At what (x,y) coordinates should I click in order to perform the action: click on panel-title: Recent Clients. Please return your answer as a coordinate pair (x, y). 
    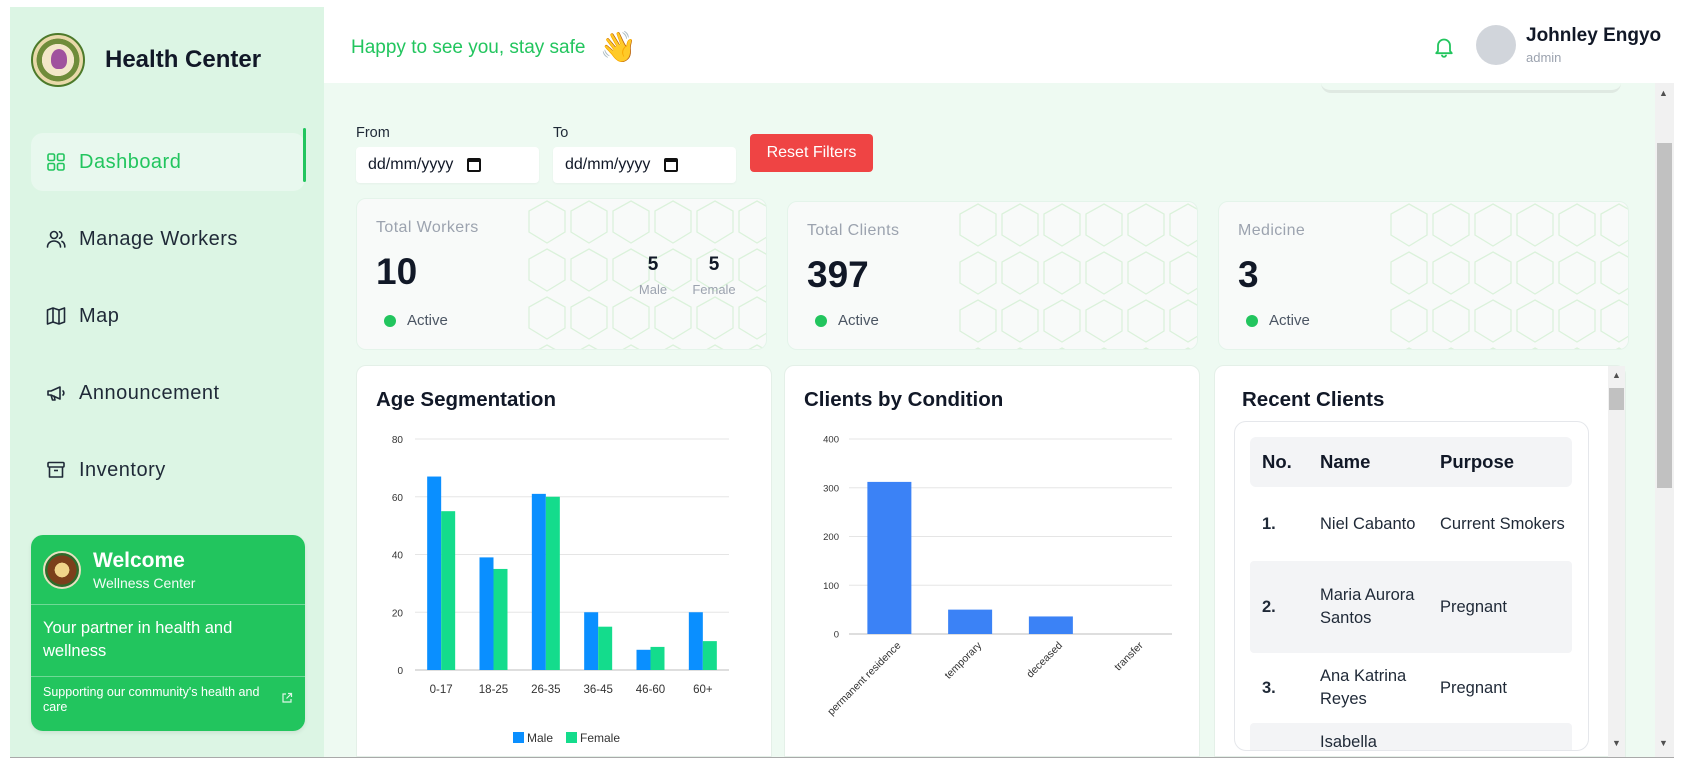
    Looking at the image, I should click on (1313, 399).